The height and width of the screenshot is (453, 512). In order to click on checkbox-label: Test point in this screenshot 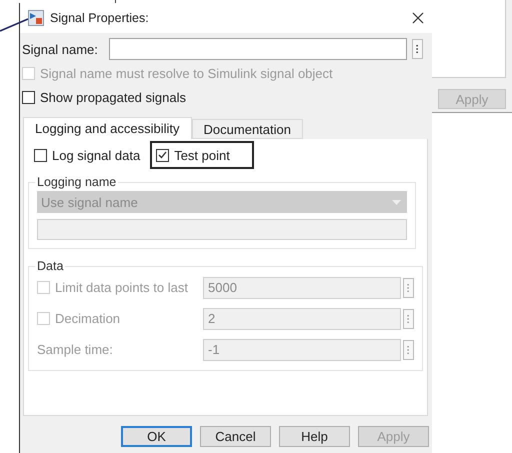, I will do `click(202, 155)`.